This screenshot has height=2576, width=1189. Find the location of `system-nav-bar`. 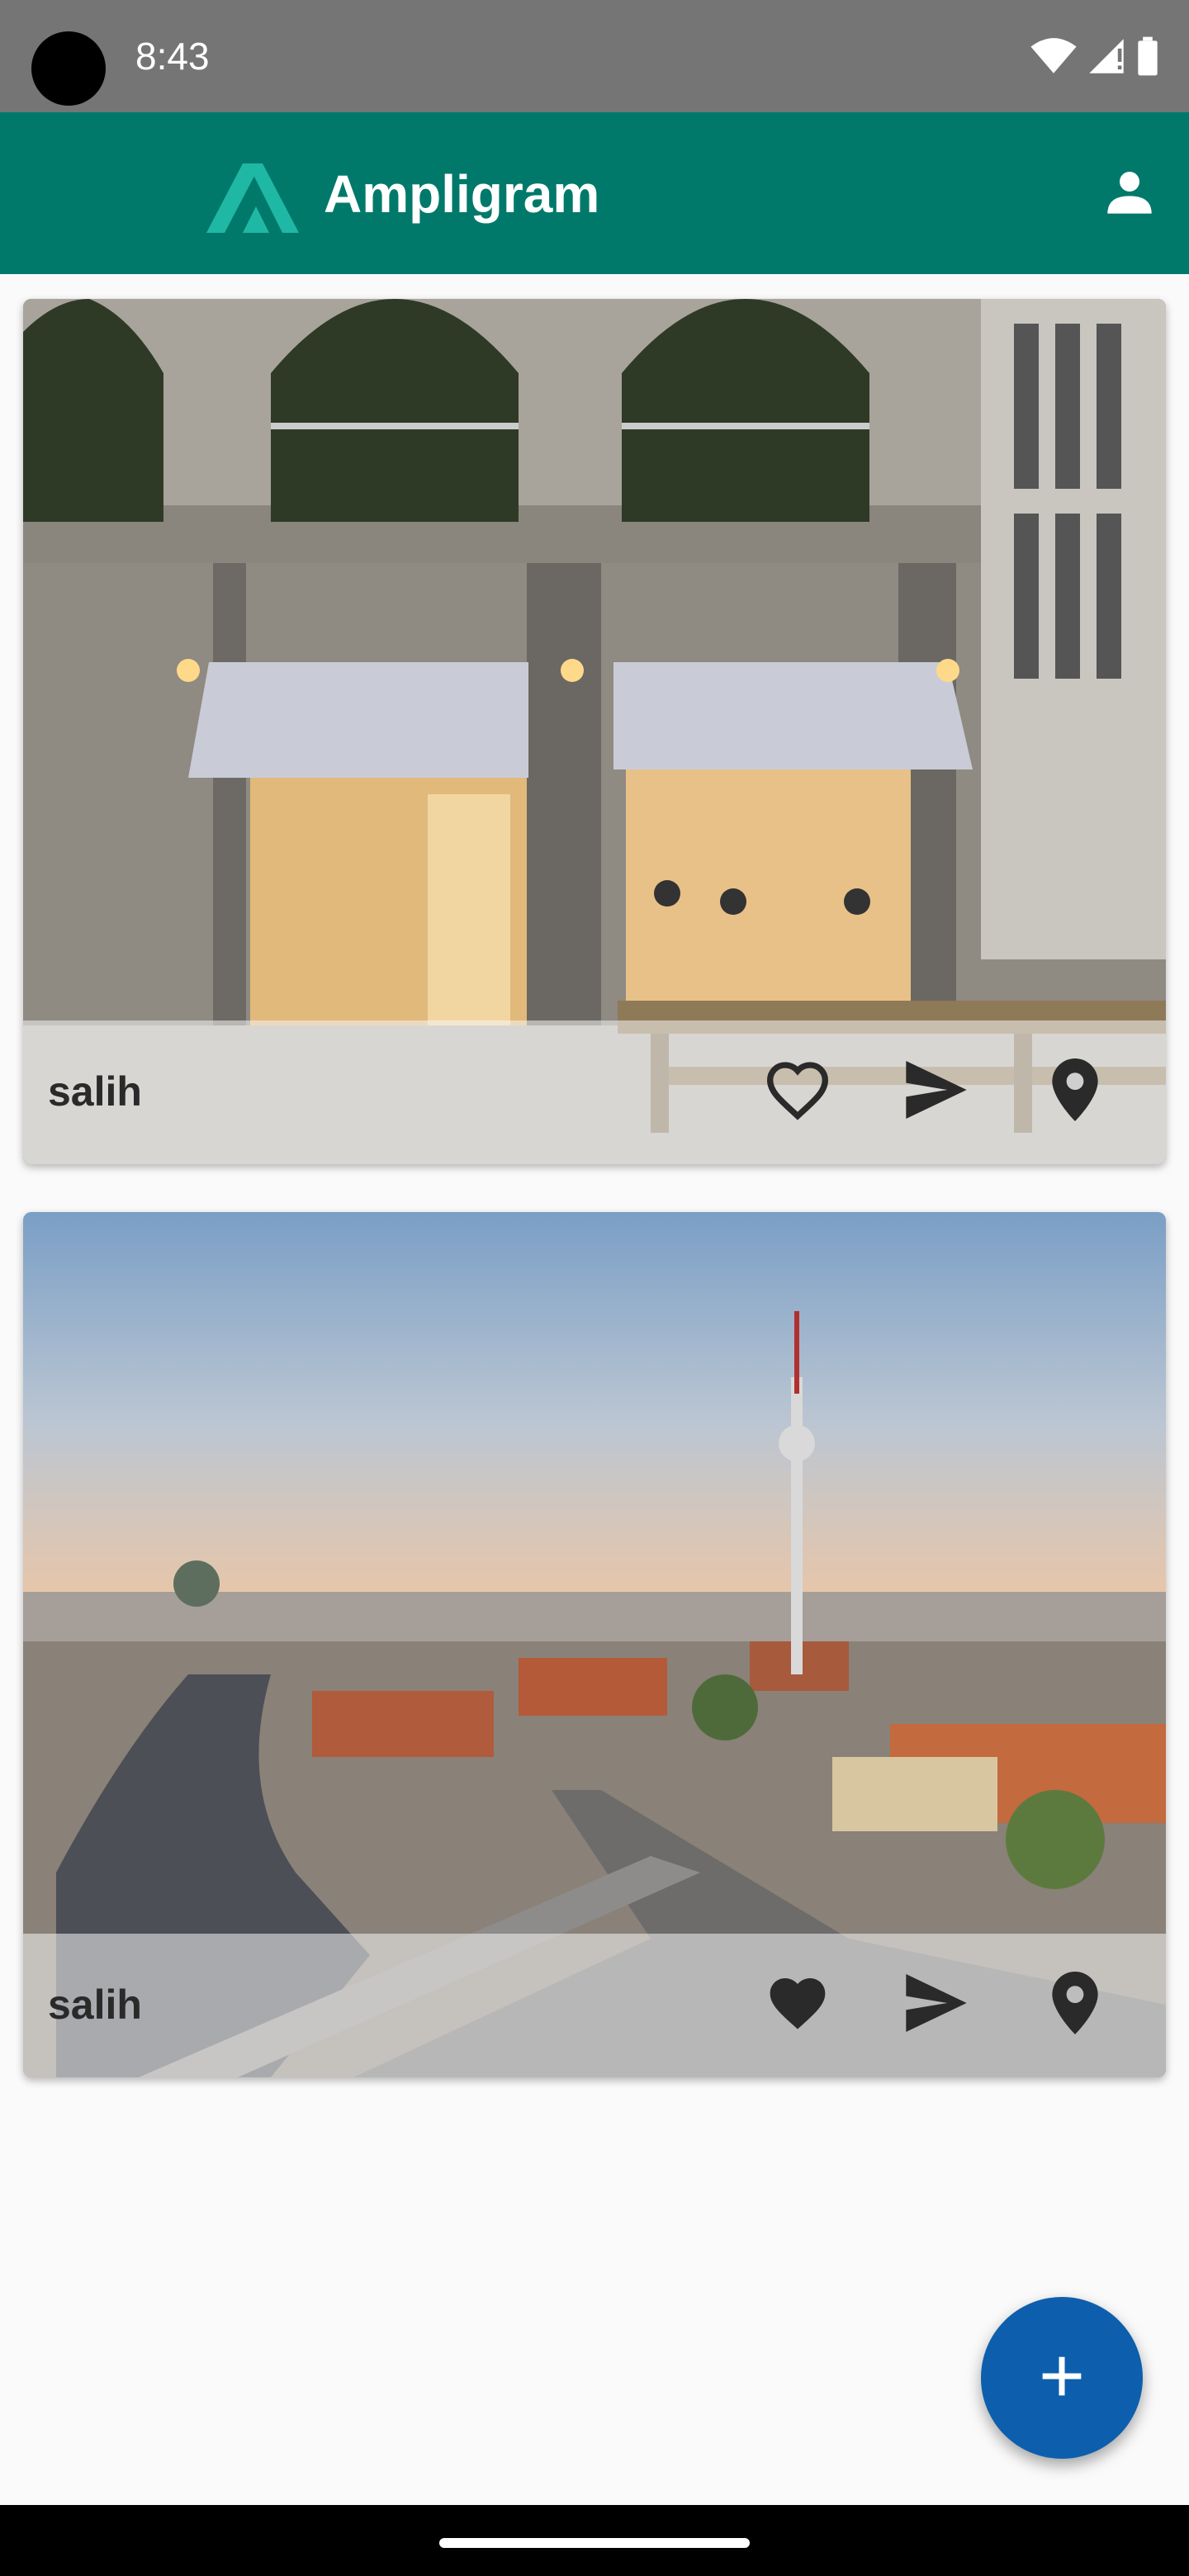

system-nav-bar is located at coordinates (594, 2540).